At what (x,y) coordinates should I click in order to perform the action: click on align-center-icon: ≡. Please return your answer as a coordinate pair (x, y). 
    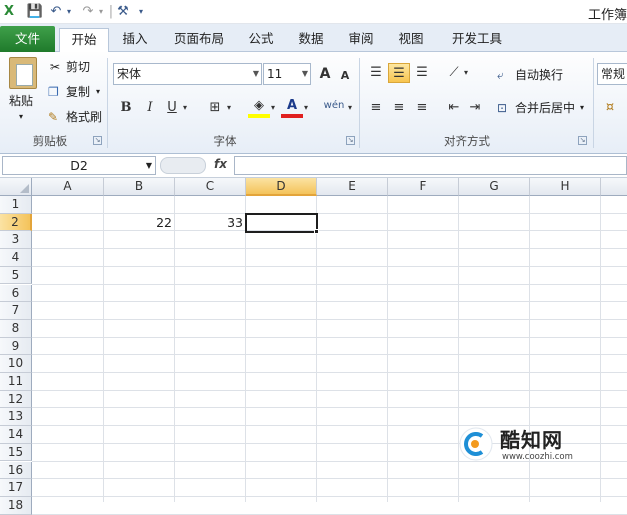
    Looking at the image, I should click on (399, 108).